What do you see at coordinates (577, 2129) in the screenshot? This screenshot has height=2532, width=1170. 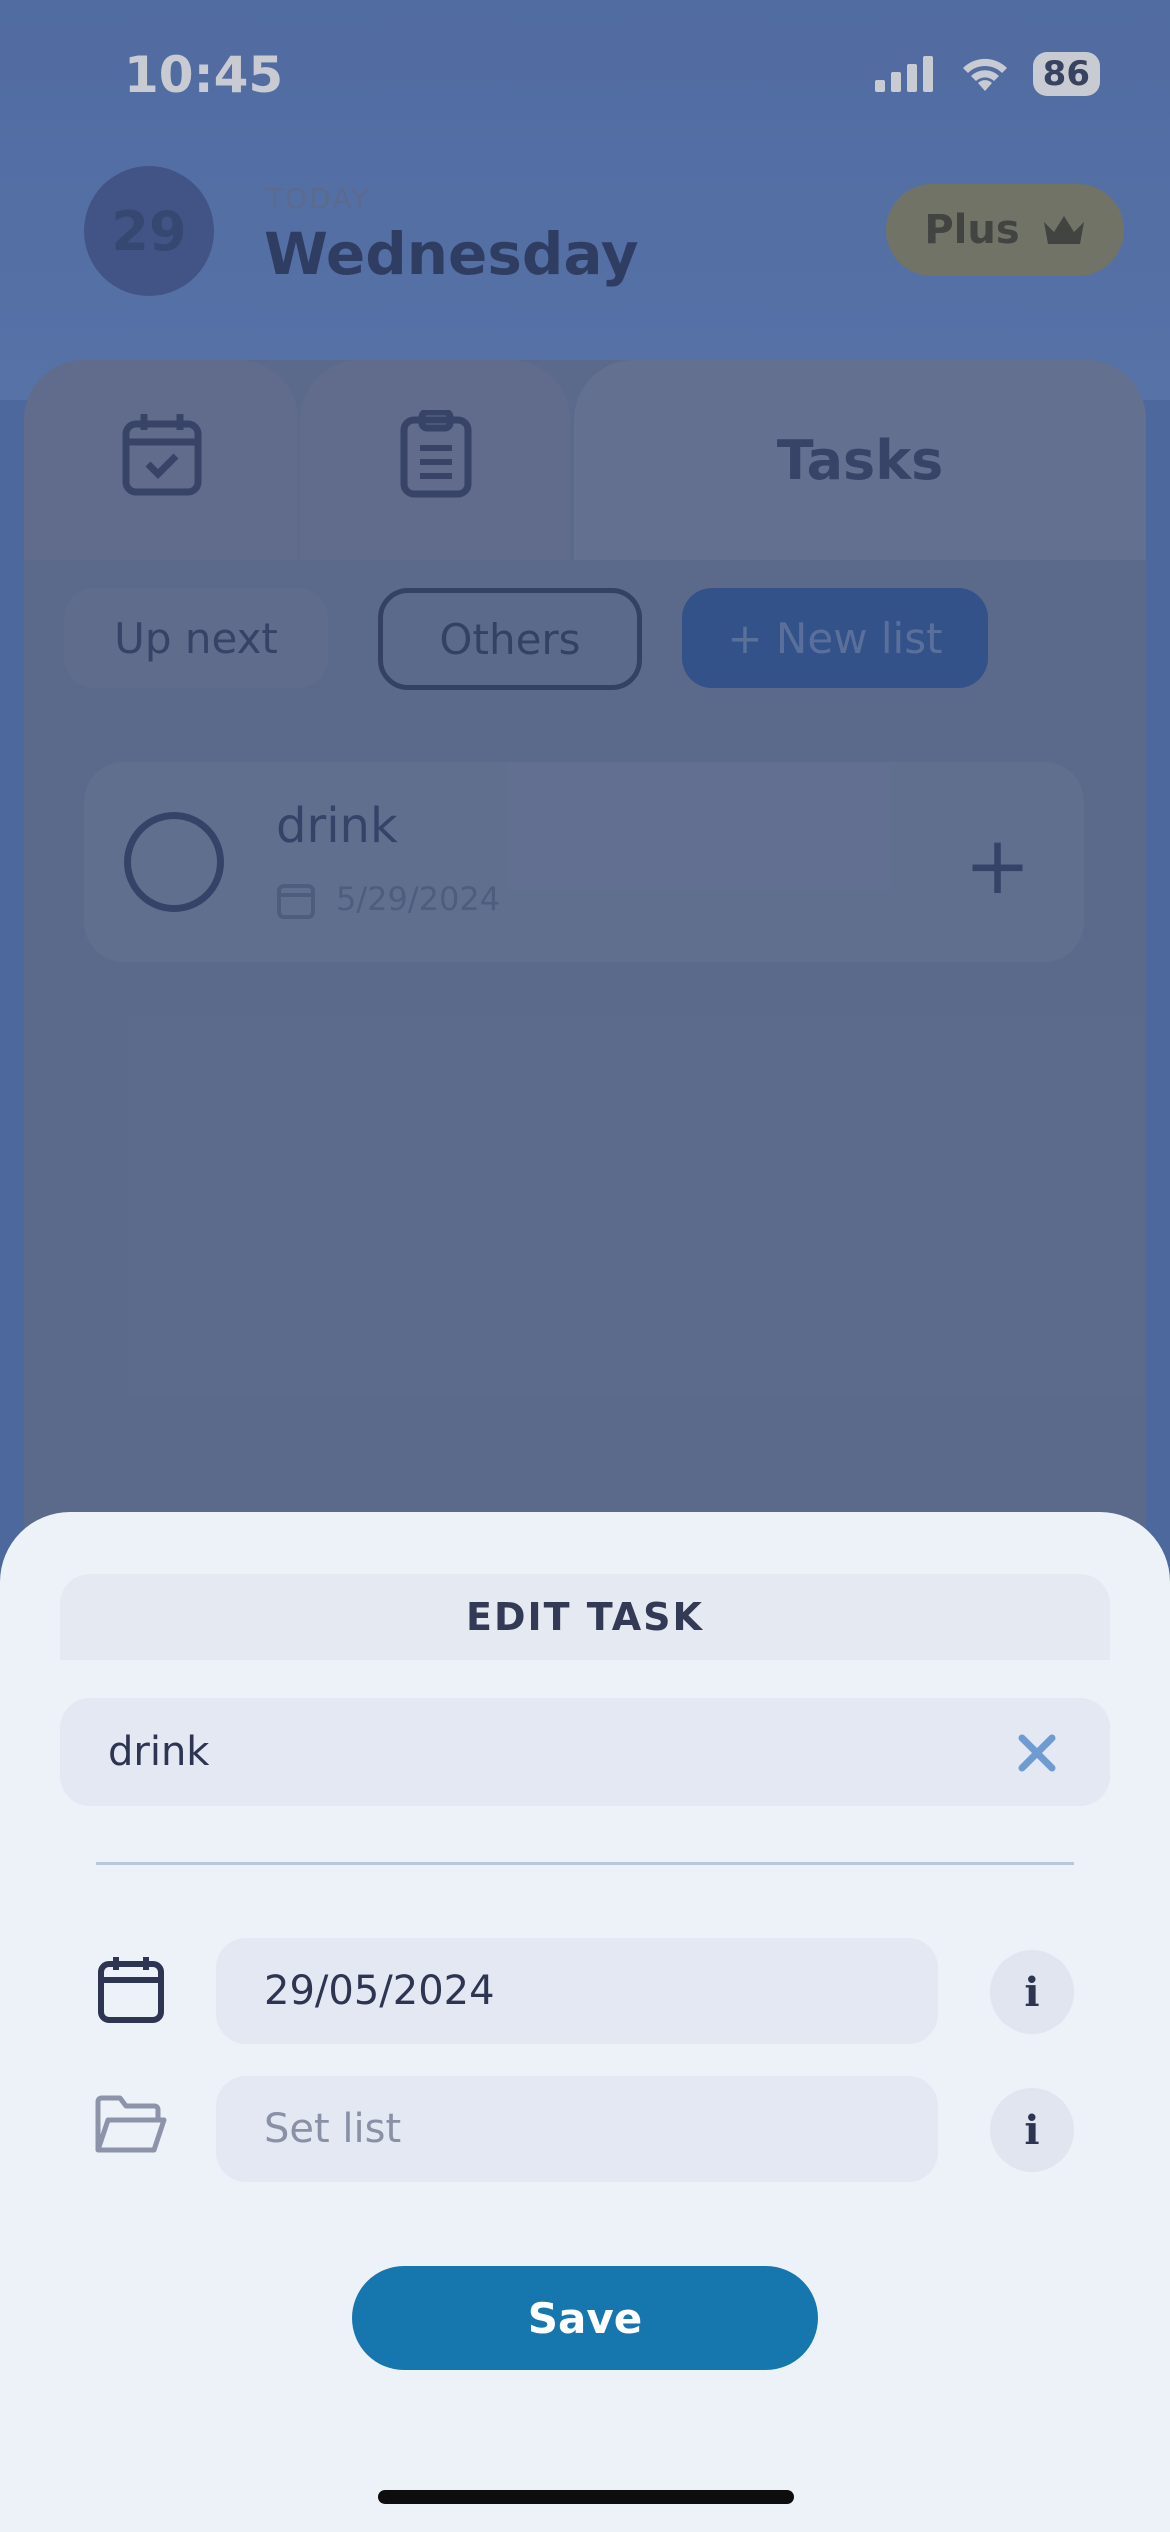 I see `list-field: Set list` at bounding box center [577, 2129].